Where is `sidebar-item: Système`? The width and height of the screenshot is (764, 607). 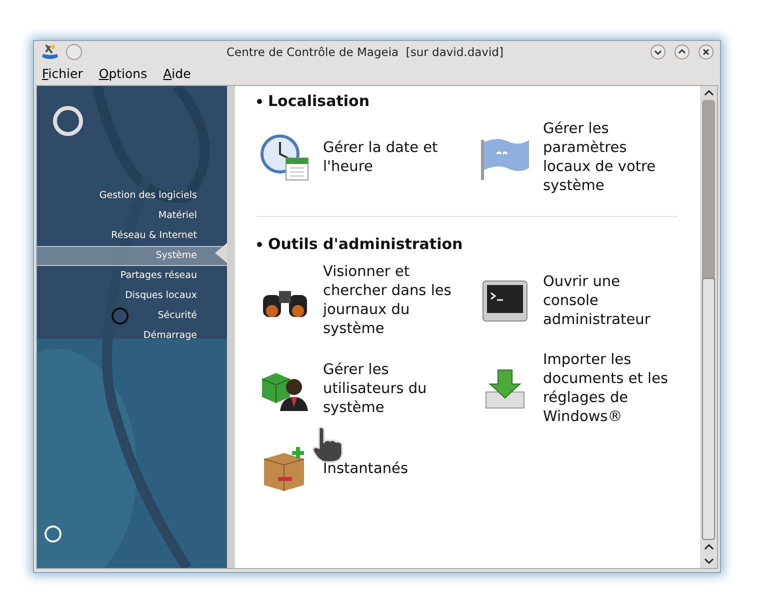 sidebar-item: Système is located at coordinates (132, 256).